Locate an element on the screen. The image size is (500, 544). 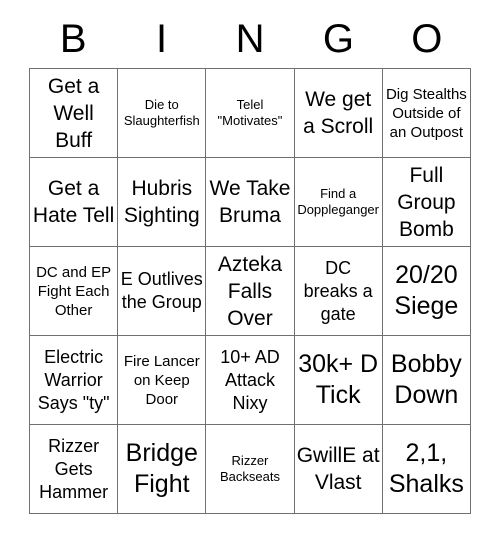
bingo-cell-b2: Get a Hate Tell is located at coordinates (73, 202).